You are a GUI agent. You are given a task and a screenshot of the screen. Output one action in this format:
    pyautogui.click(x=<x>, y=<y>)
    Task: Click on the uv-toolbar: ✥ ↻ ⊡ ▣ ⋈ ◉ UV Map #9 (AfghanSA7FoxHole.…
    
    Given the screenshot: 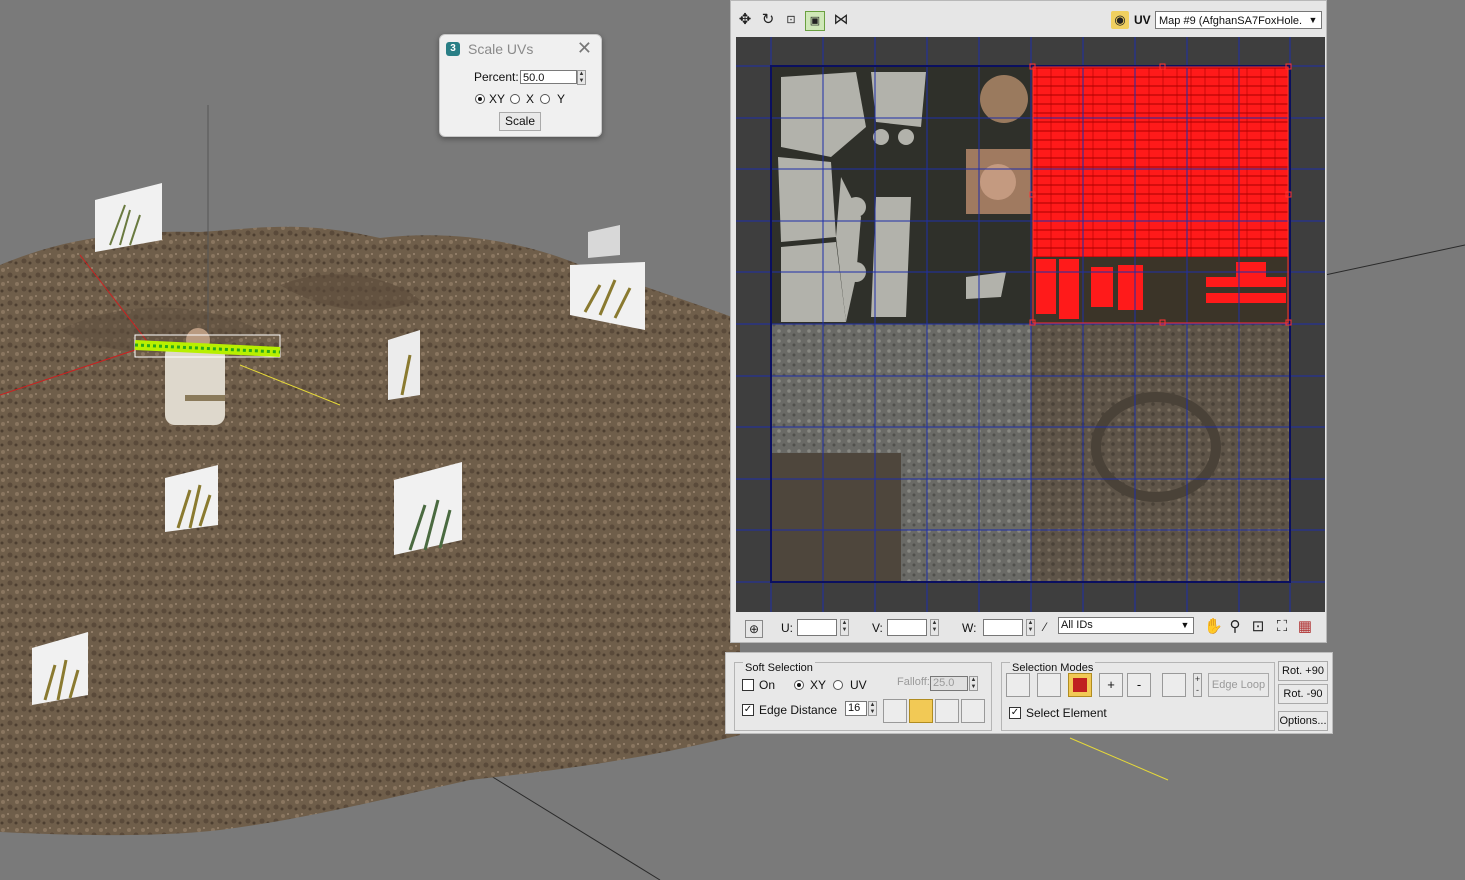 What is the action you would take?
    pyautogui.click(x=1028, y=19)
    